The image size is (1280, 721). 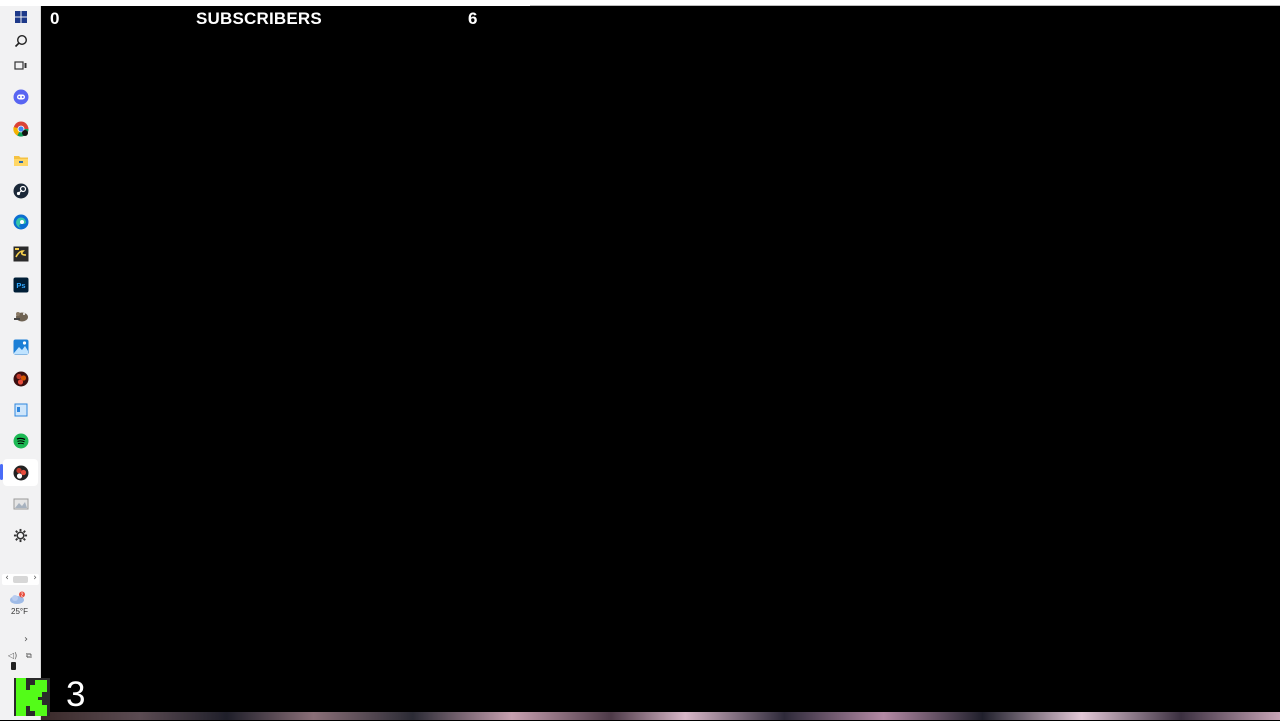 I want to click on system-tray: ◁) ⧉, so click(x=23, y=656).